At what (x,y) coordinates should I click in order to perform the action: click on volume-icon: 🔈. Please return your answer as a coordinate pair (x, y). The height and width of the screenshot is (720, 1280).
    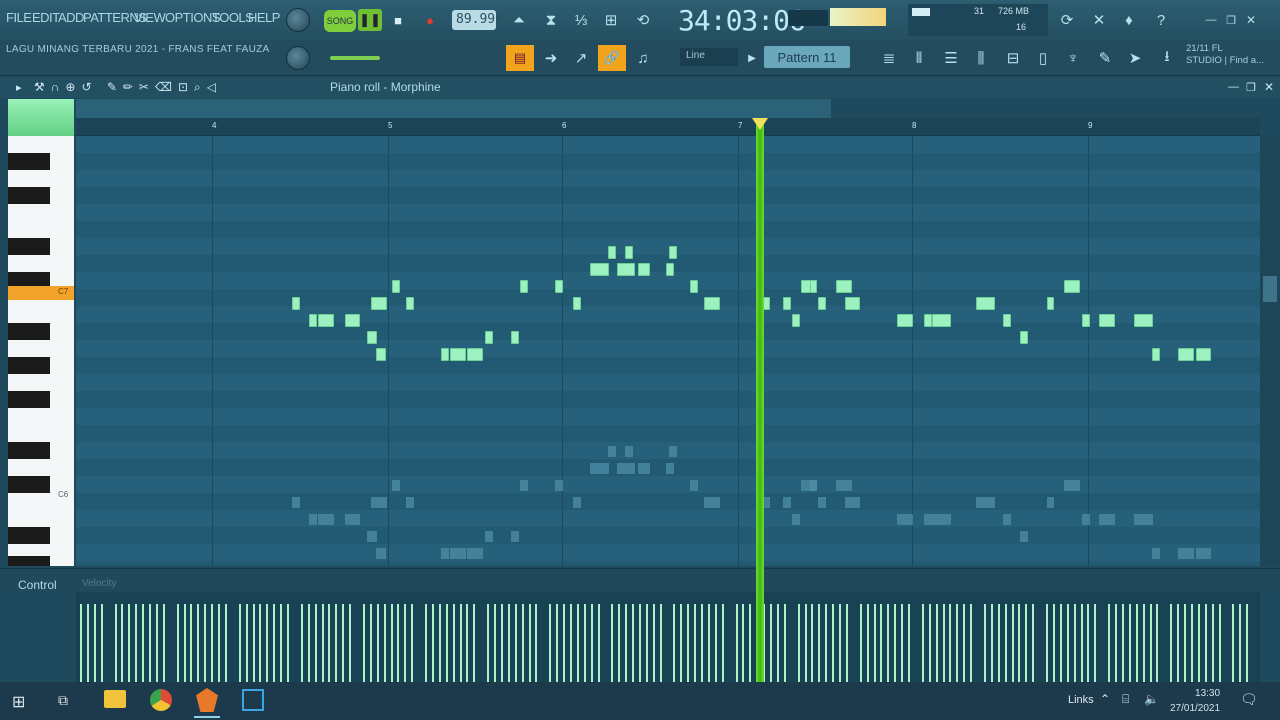
    Looking at the image, I should click on (1151, 699).